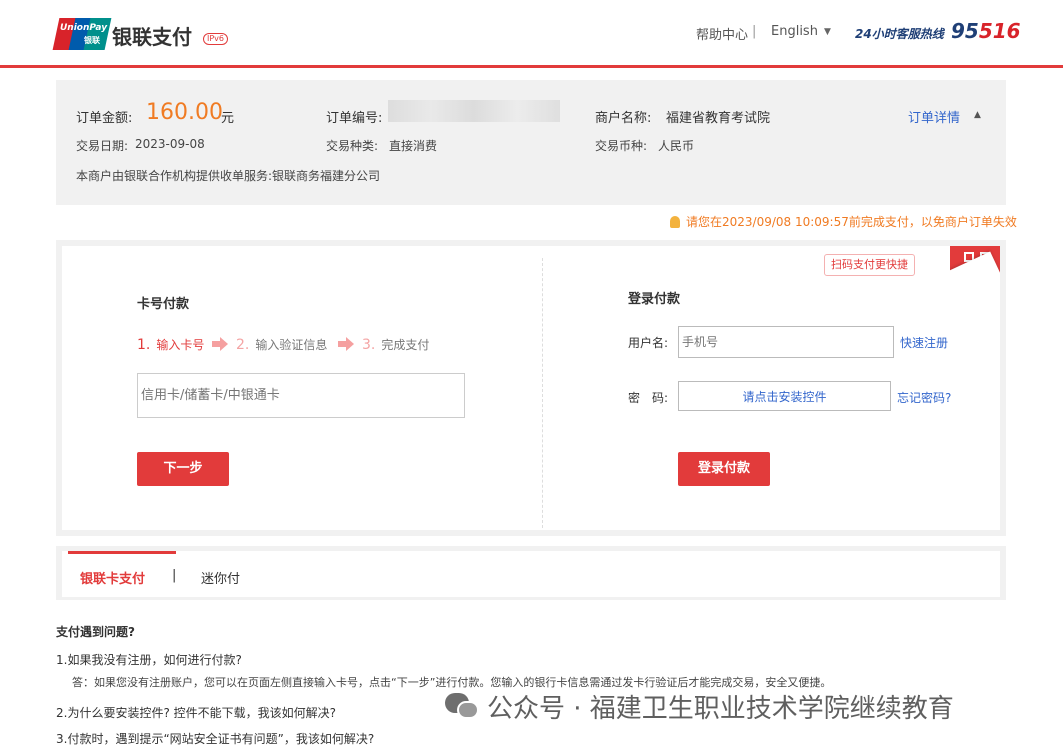 The height and width of the screenshot is (750, 1063). What do you see at coordinates (405, 345) in the screenshot?
I see `step-3-label: 完成支付` at bounding box center [405, 345].